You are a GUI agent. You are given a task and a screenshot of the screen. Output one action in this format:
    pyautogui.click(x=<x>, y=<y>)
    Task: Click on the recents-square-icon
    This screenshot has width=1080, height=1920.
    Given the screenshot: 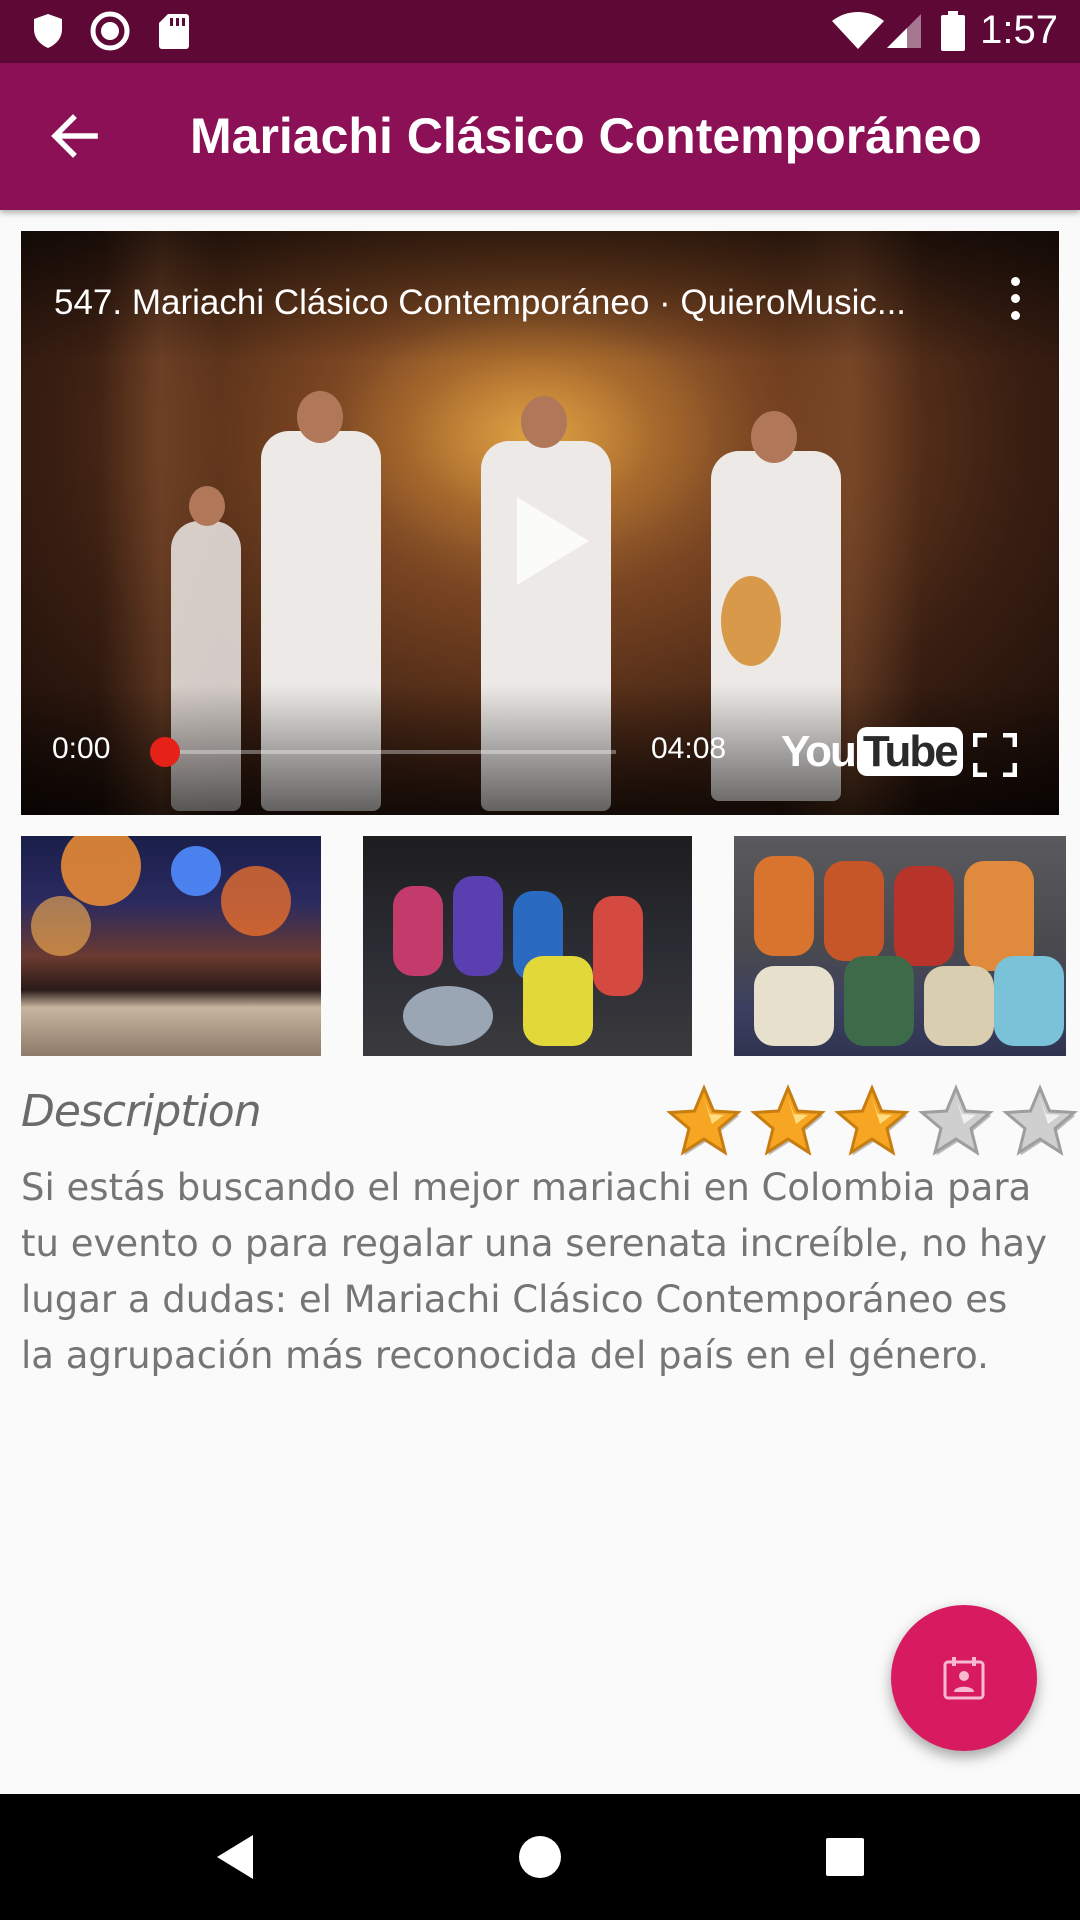 What is the action you would take?
    pyautogui.click(x=845, y=1857)
    